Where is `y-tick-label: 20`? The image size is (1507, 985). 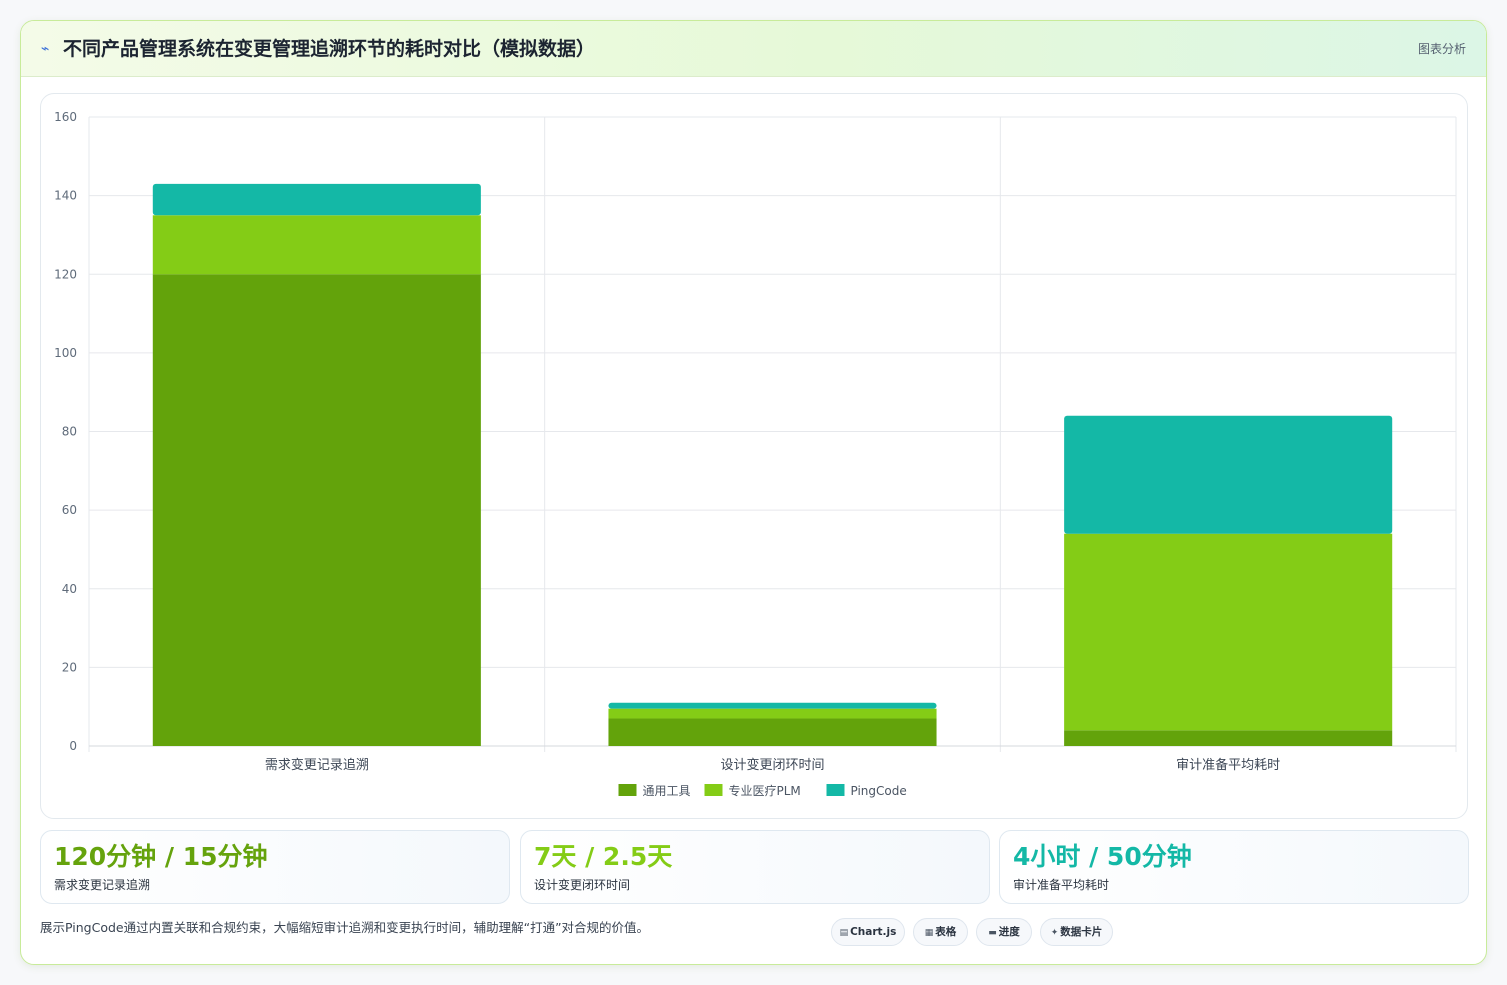
y-tick-label: 20 is located at coordinates (69, 667).